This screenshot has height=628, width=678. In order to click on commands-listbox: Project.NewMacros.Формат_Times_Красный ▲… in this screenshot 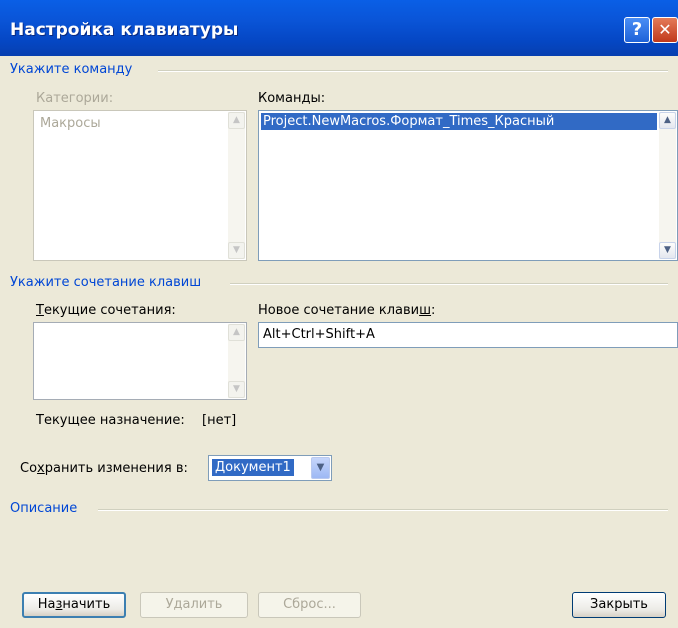, I will do `click(468, 185)`.